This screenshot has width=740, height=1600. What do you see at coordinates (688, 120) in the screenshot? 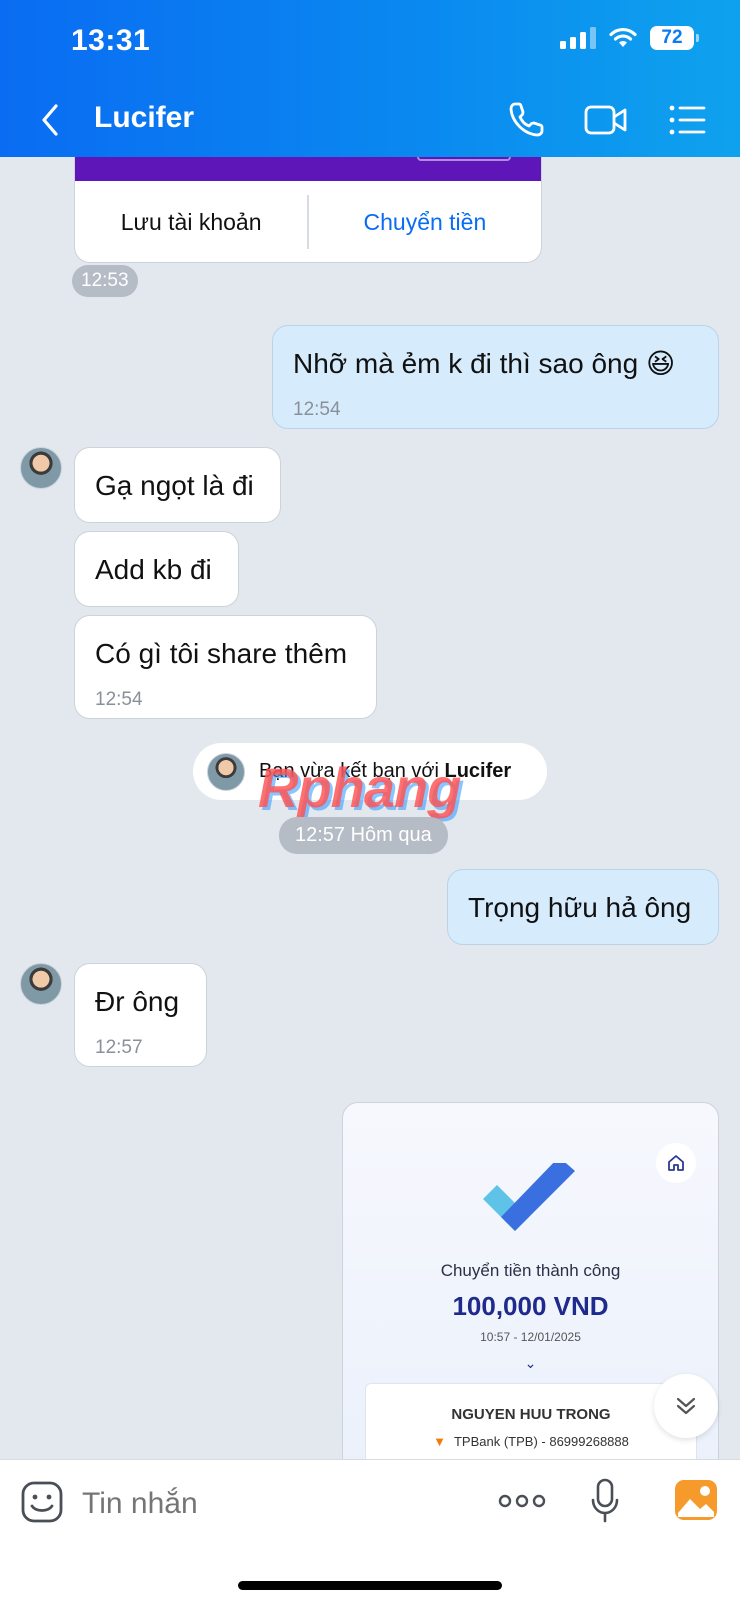
I see `menu-list-icon` at bounding box center [688, 120].